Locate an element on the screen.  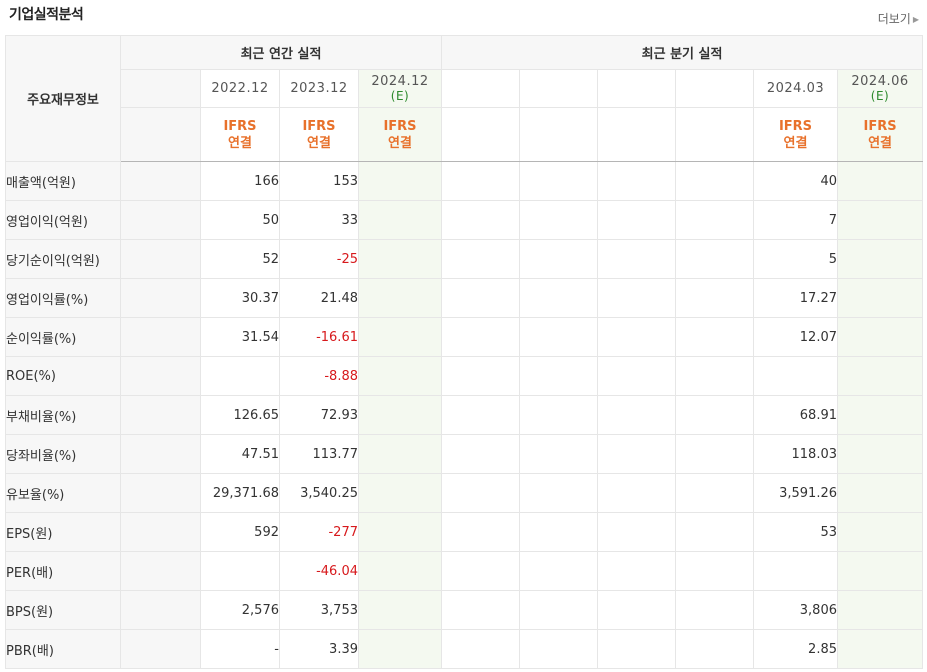
period-cell: 2023.12 is located at coordinates (319, 88).